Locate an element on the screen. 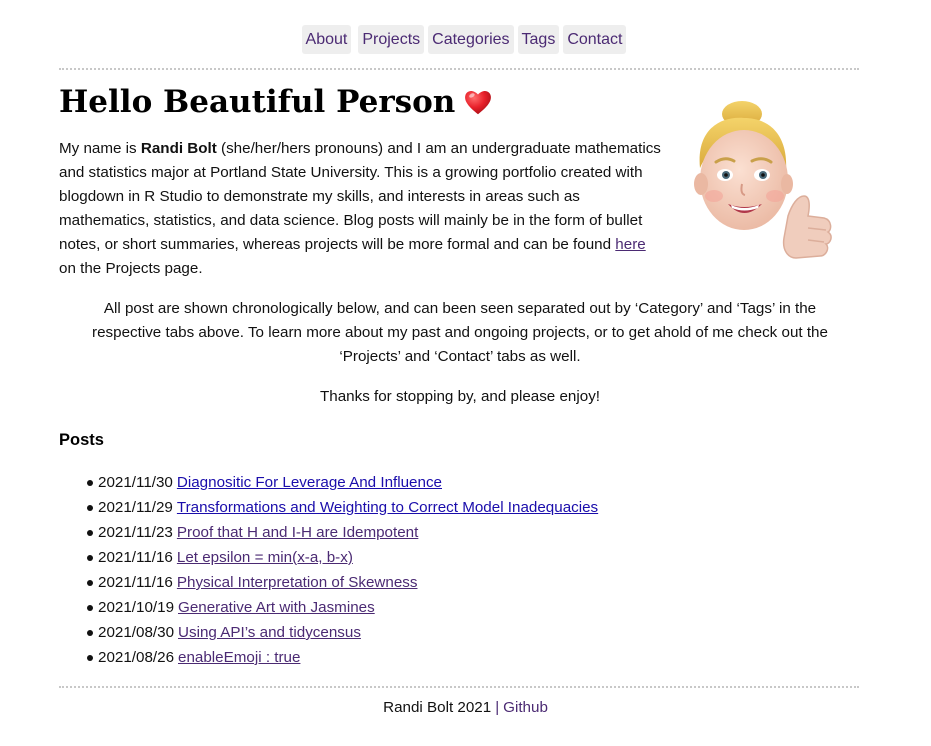 The width and height of the screenshot is (931, 746). author-name: Randi Bolt is located at coordinates (178, 148).